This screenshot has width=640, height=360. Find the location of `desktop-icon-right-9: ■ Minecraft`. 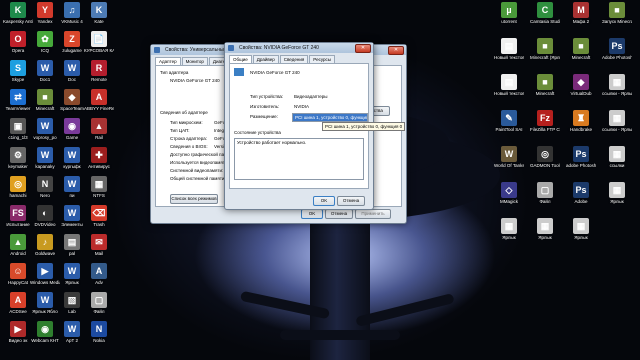

desktop-icon-right-9: ■ Minecraft is located at coordinates (545, 85).